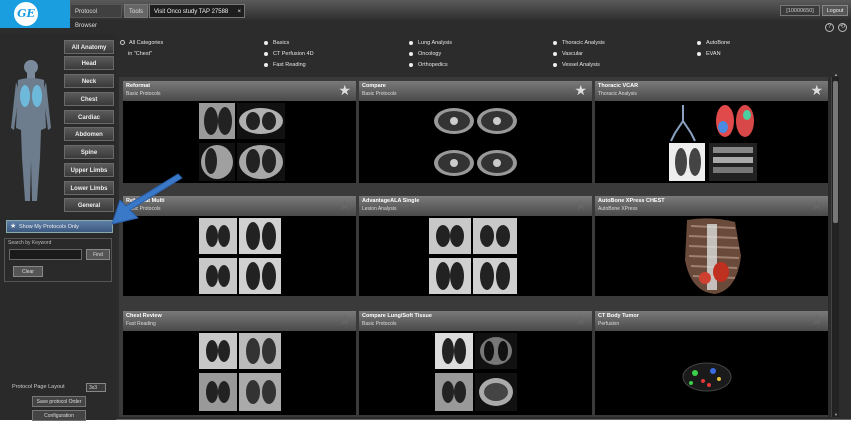 The width and height of the screenshot is (851, 426). I want to click on tab-visit: Visit Onco study TAP 27588 ×, so click(197, 11).